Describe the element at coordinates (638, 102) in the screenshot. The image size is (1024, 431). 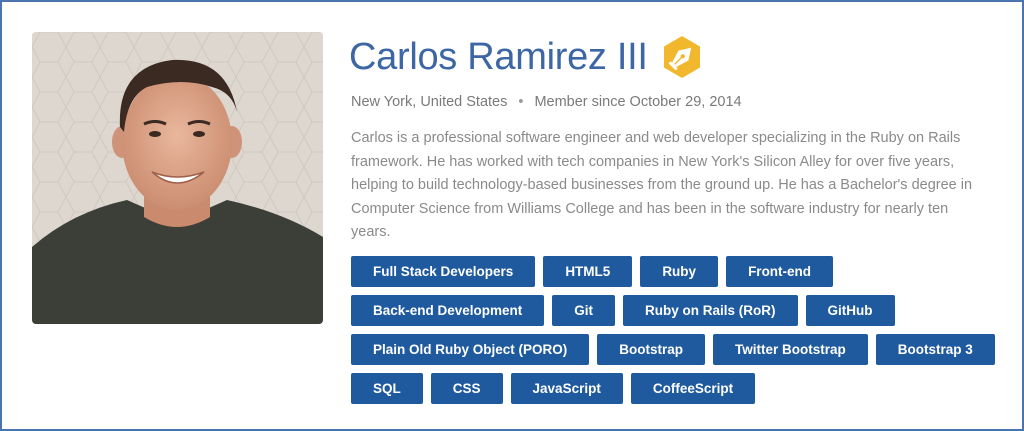
I see `member-since-text: Member since October 29, 2014` at that location.